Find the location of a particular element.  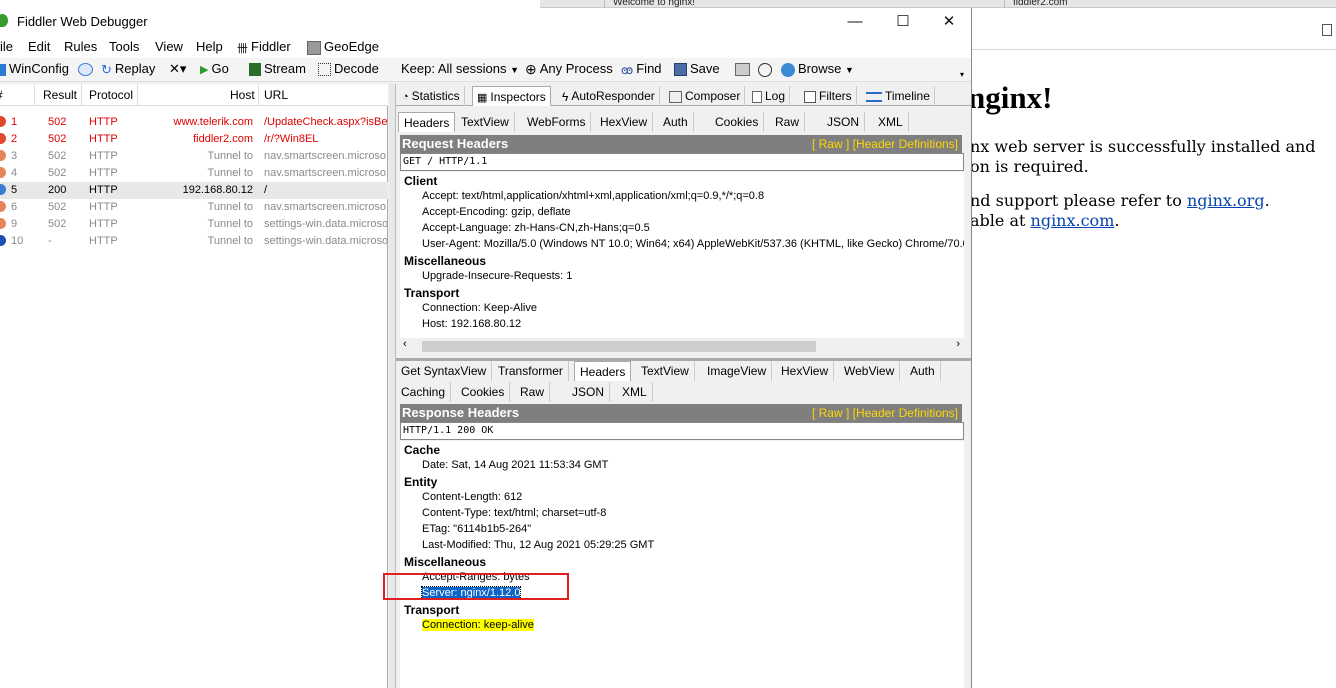

header-item: Host: 192.168.80.12 is located at coordinates (471, 324).